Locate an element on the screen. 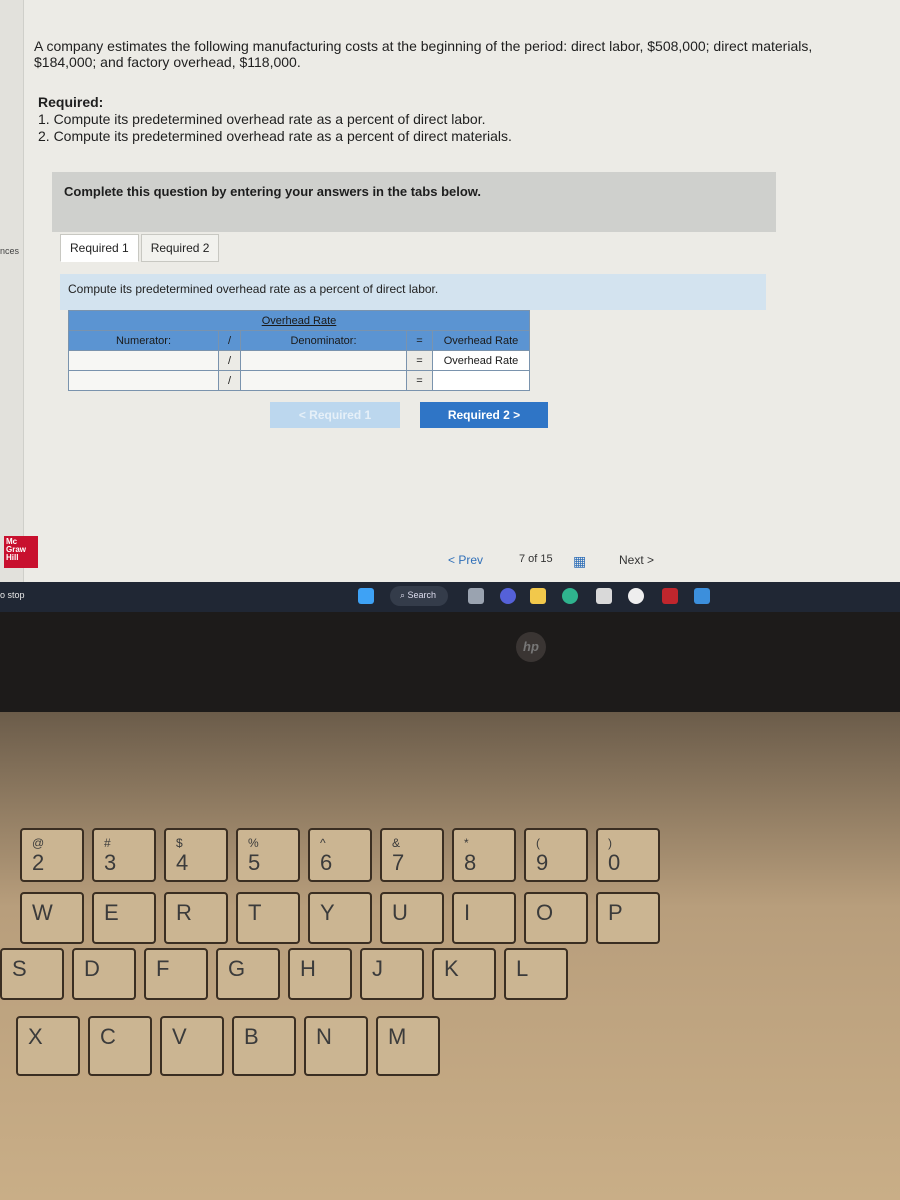 The width and height of the screenshot is (900, 1200). key-c: C is located at coordinates (120, 1046).